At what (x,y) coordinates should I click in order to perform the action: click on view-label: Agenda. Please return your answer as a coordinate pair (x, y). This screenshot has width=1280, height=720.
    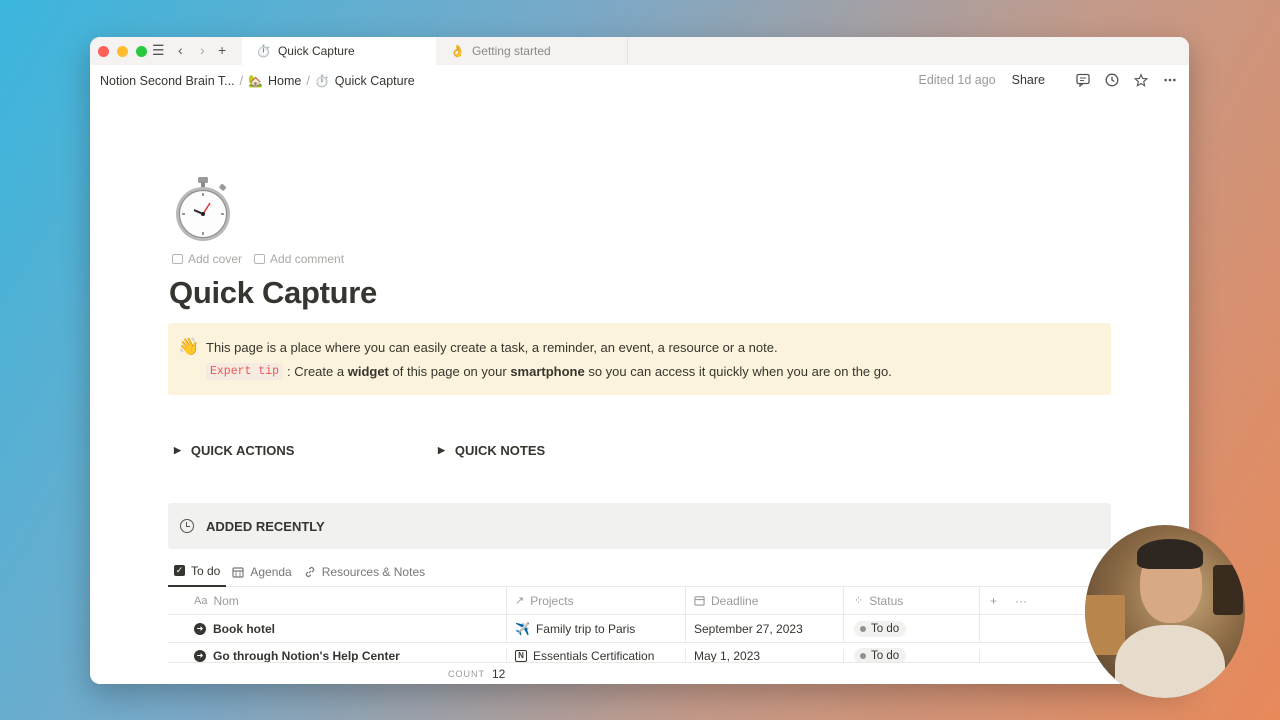
    Looking at the image, I should click on (271, 571).